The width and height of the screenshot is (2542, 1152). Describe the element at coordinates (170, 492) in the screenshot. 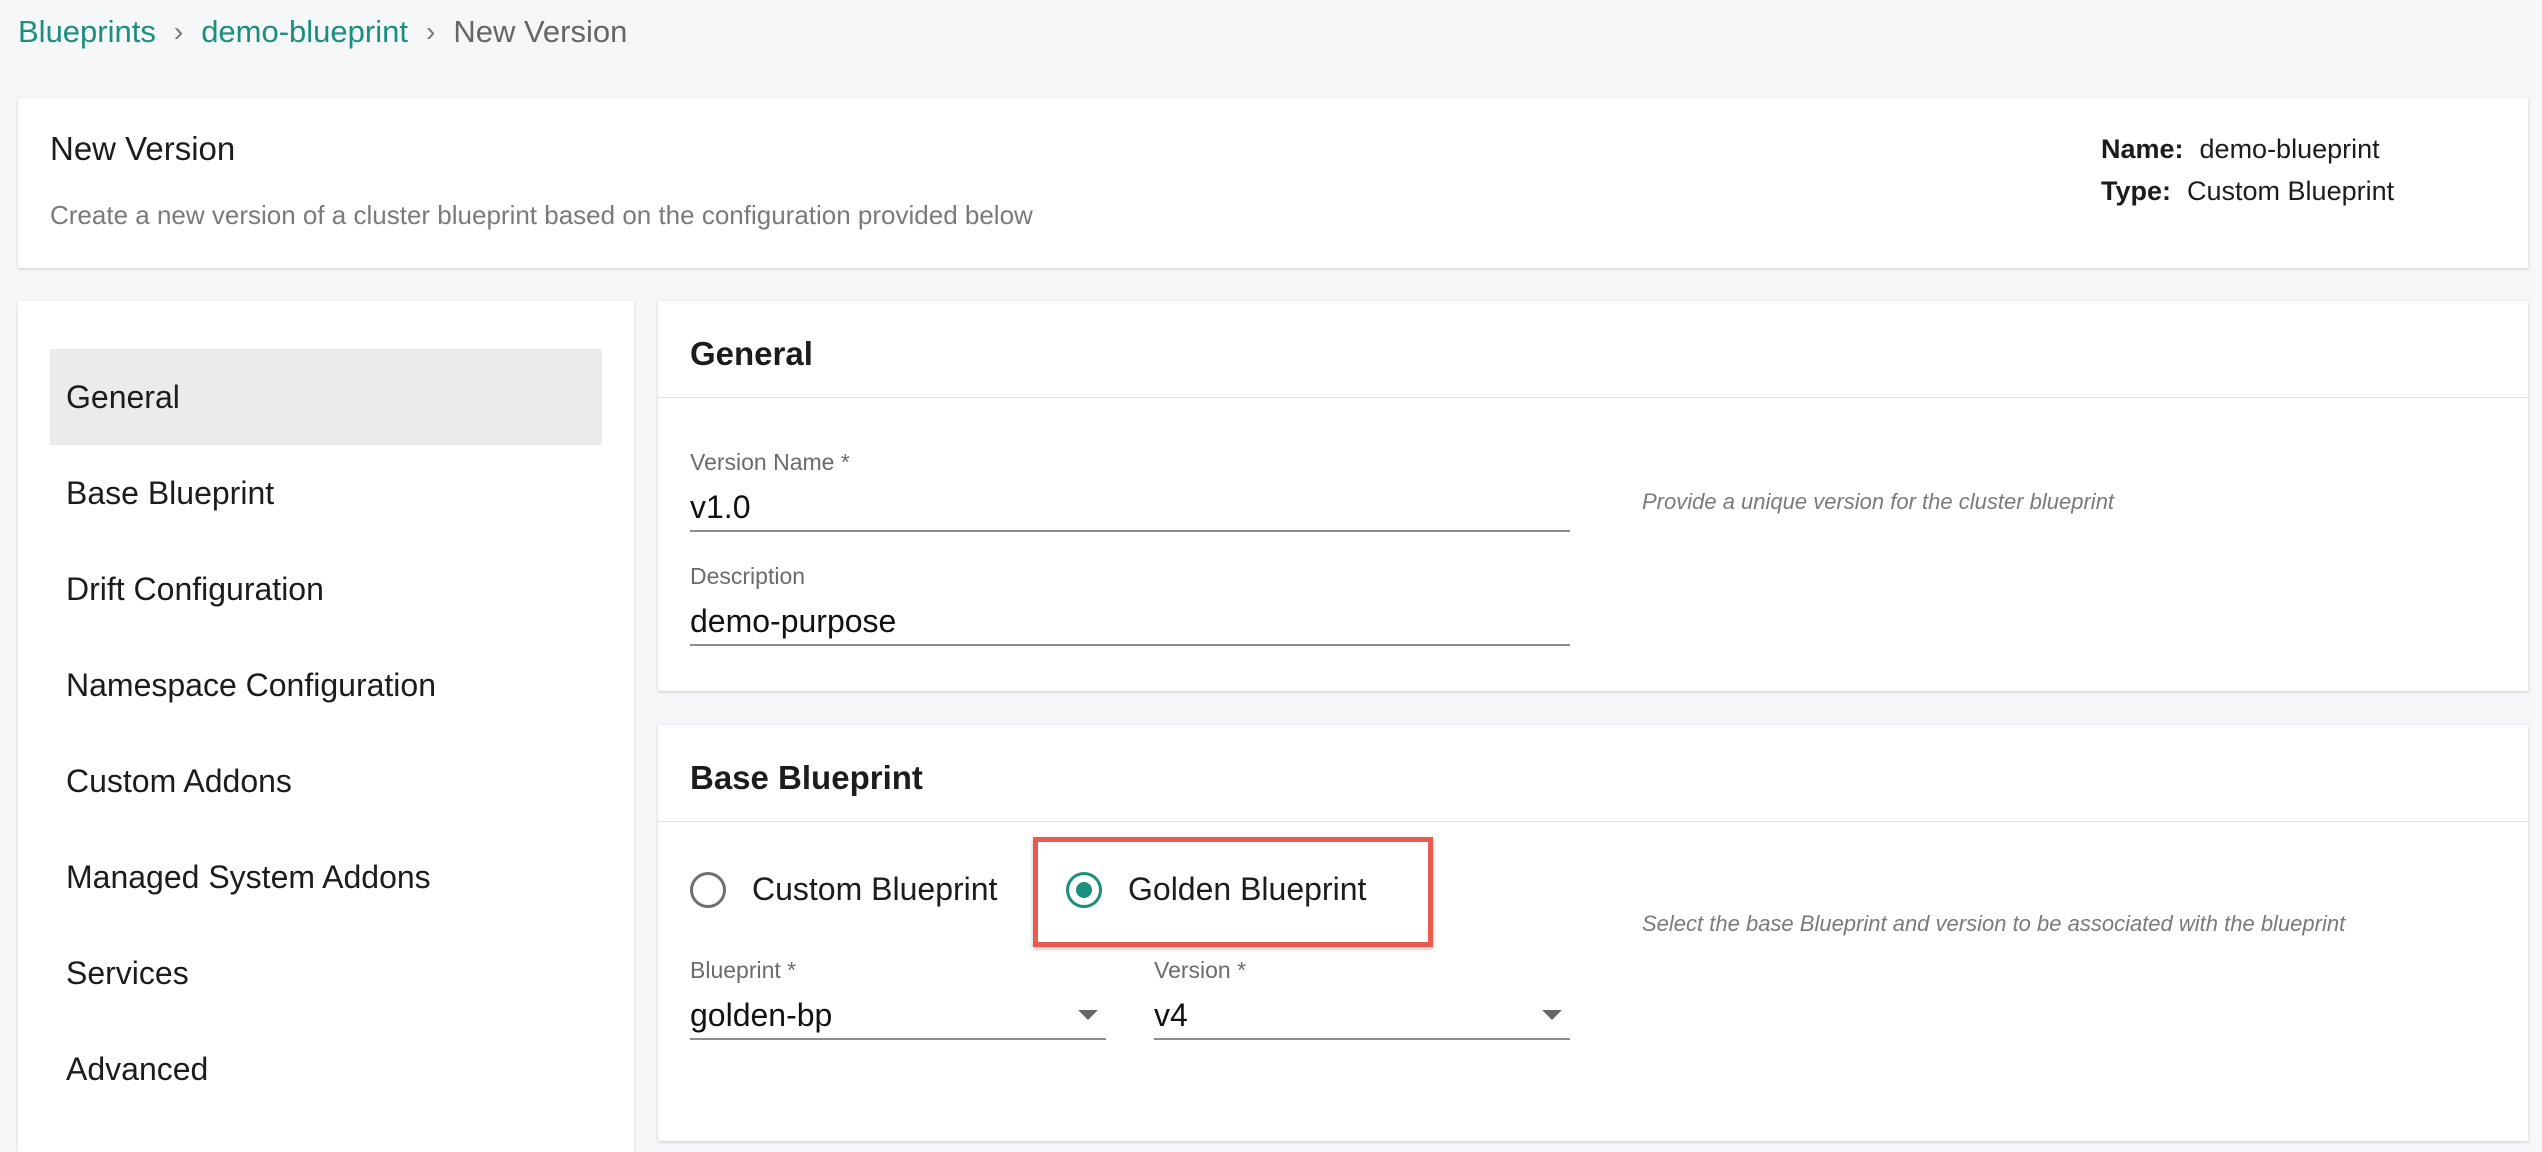

I see `sidebar-item-label: Base Blueprint` at that location.